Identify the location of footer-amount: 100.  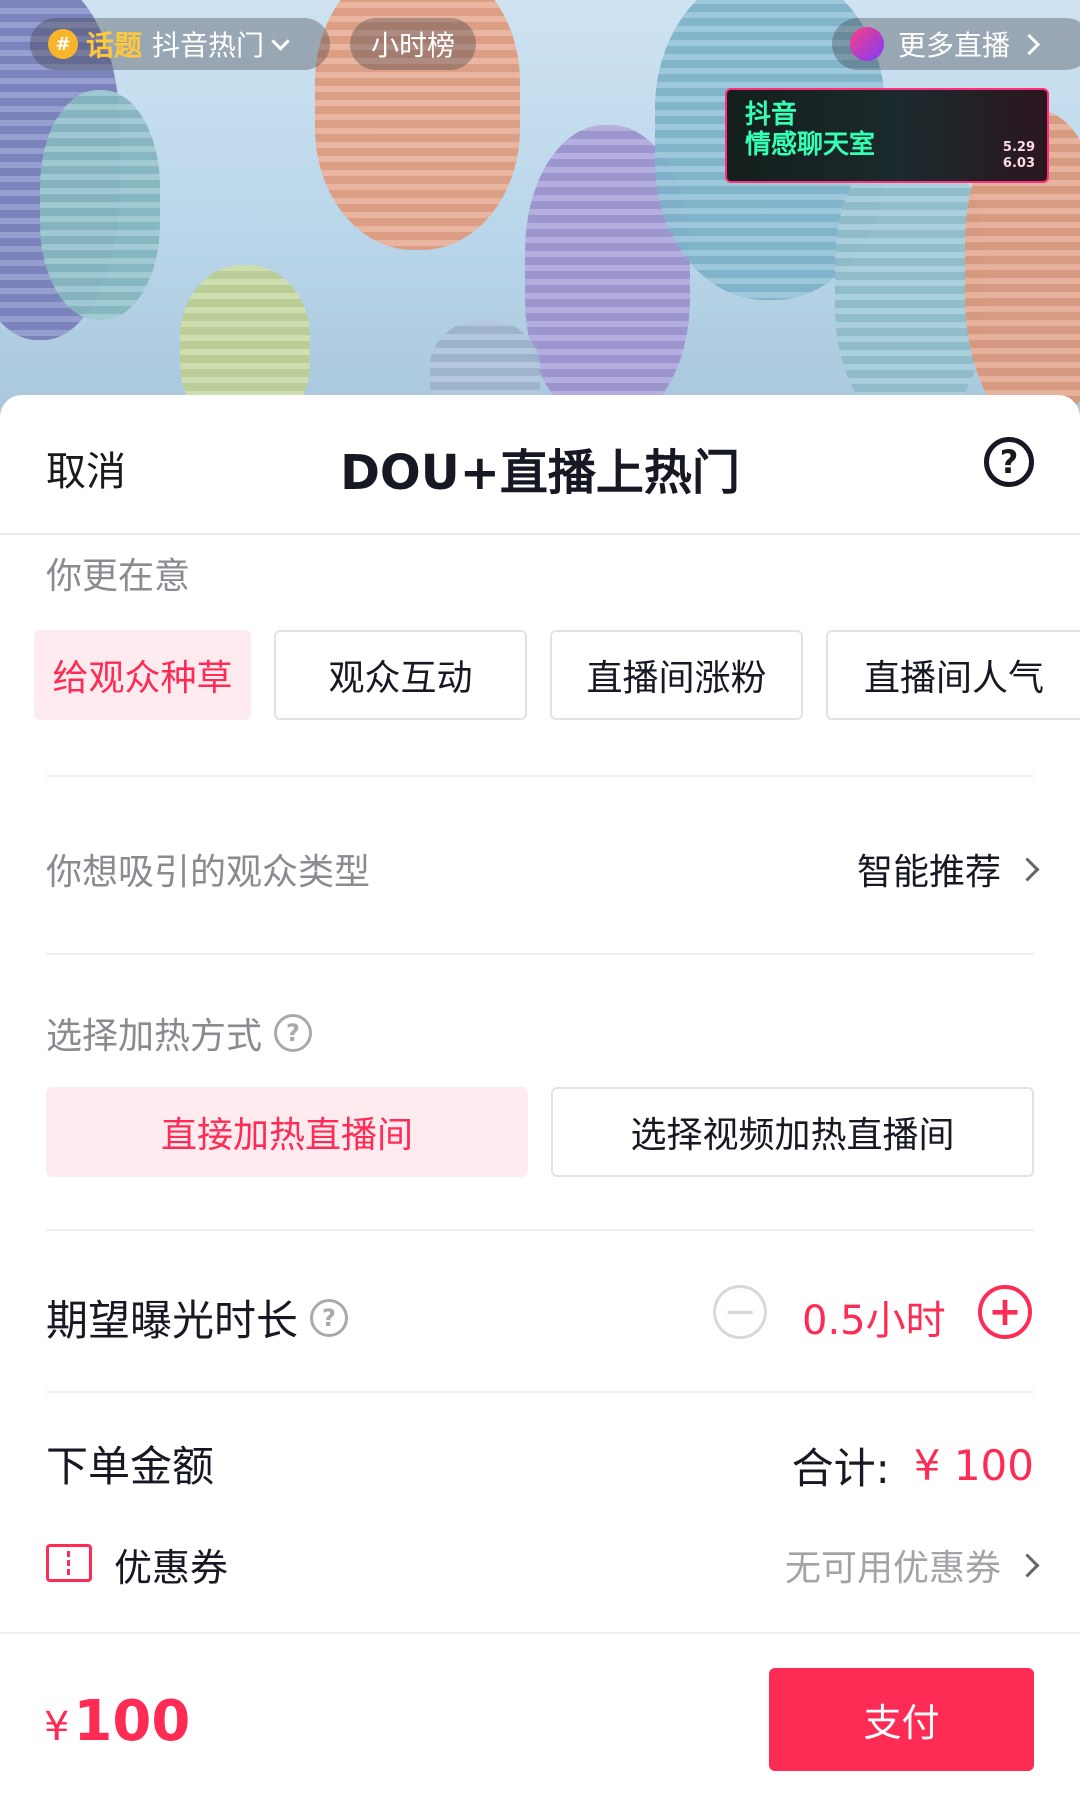
(132, 1721).